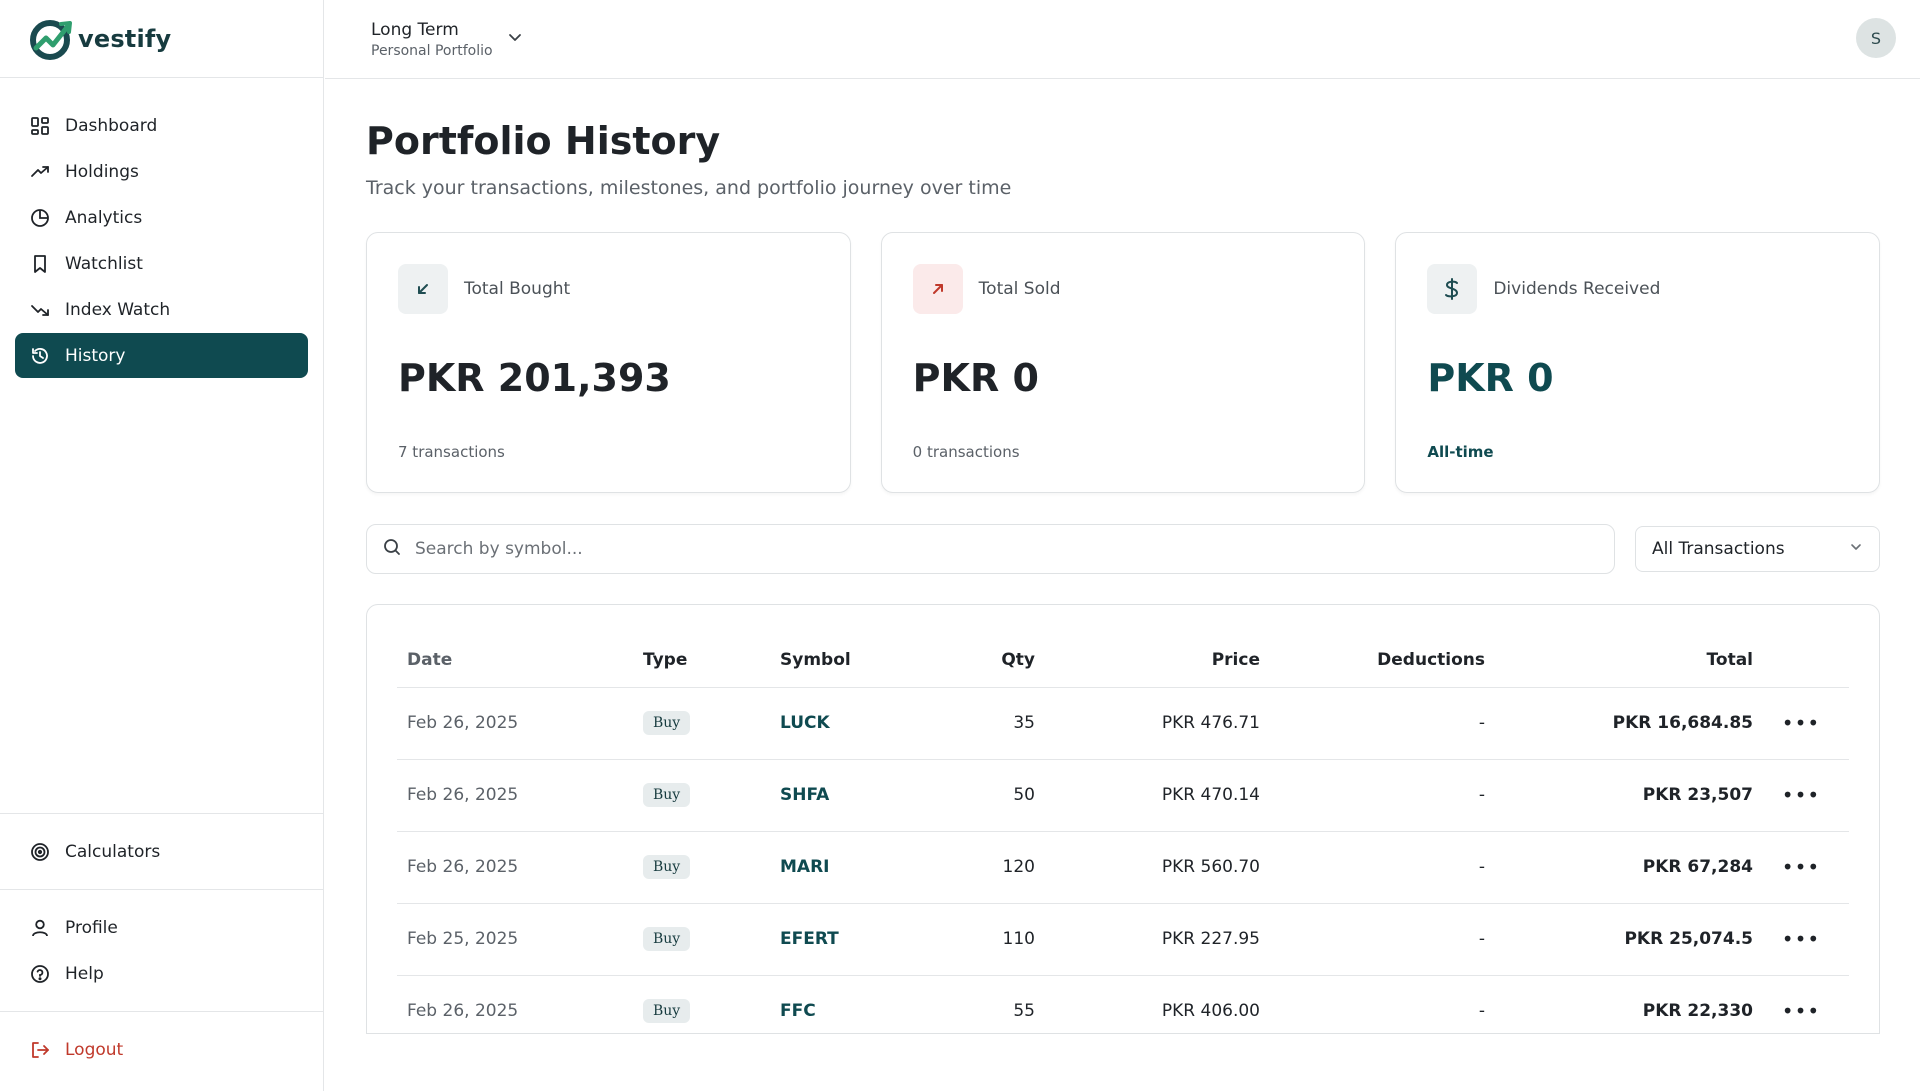 The image size is (1920, 1091). What do you see at coordinates (1876, 38) in the screenshot?
I see `avatar: S` at bounding box center [1876, 38].